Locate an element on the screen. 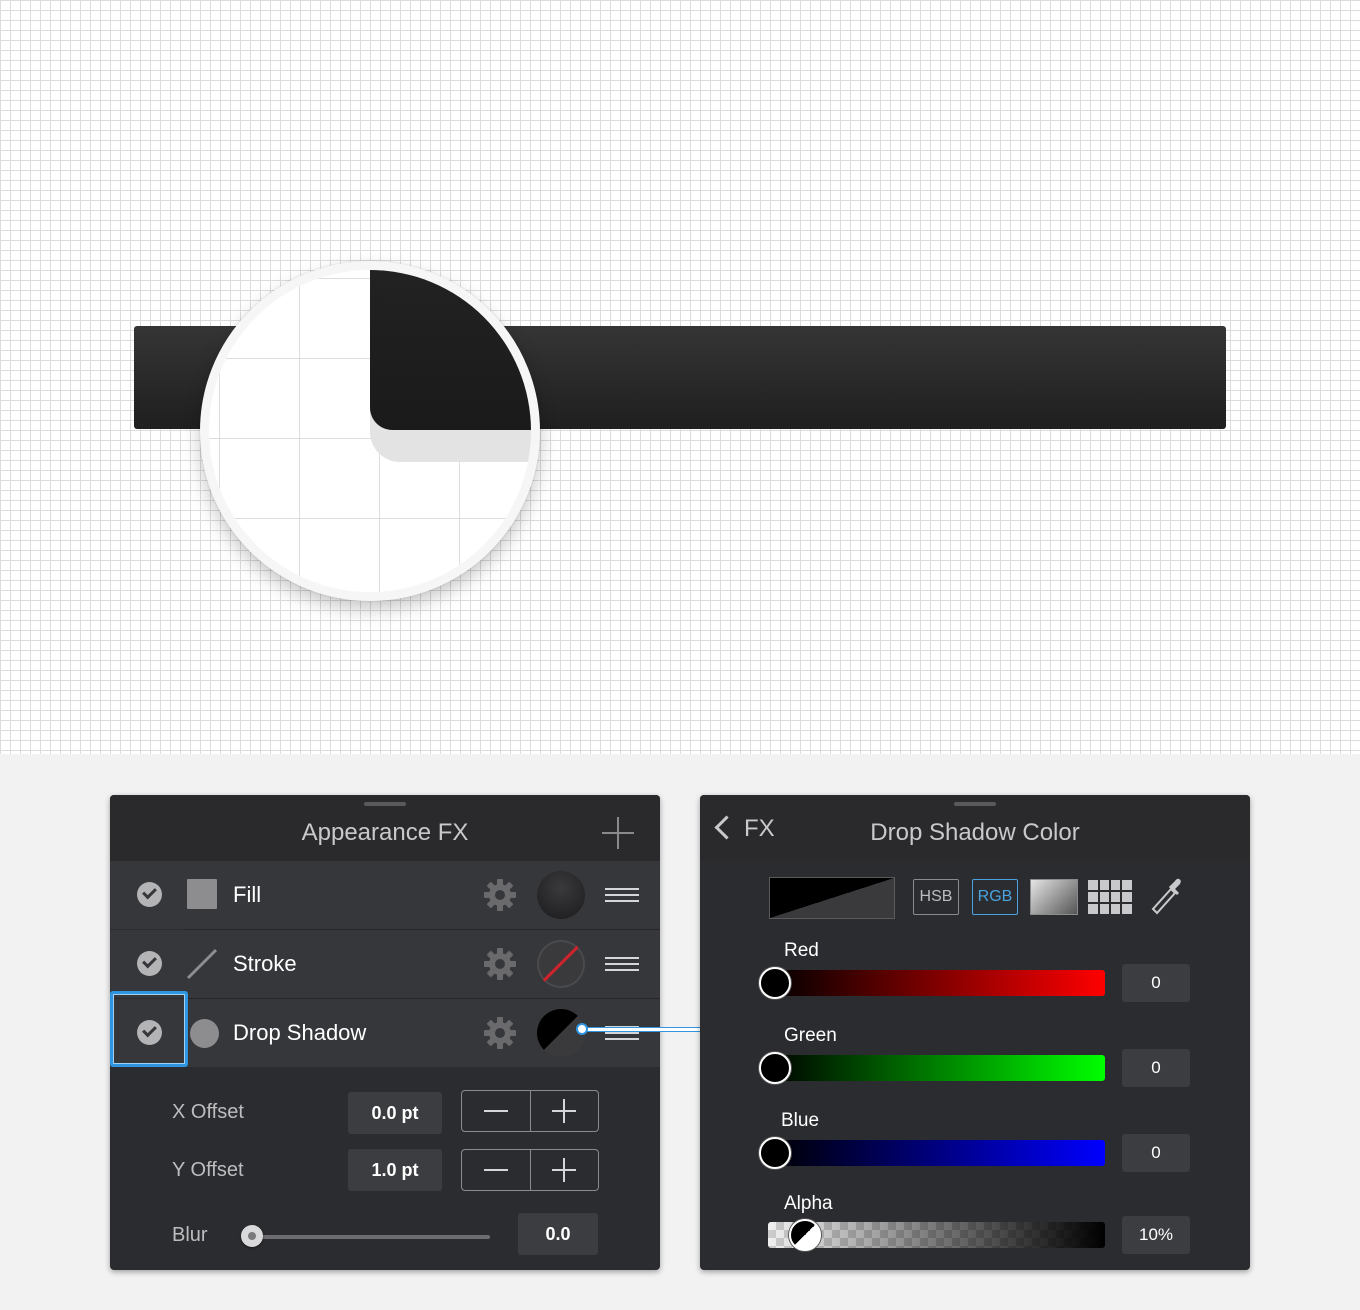 Image resolution: width=1360 pixels, height=1310 pixels. effect-label: Fill is located at coordinates (247, 894).